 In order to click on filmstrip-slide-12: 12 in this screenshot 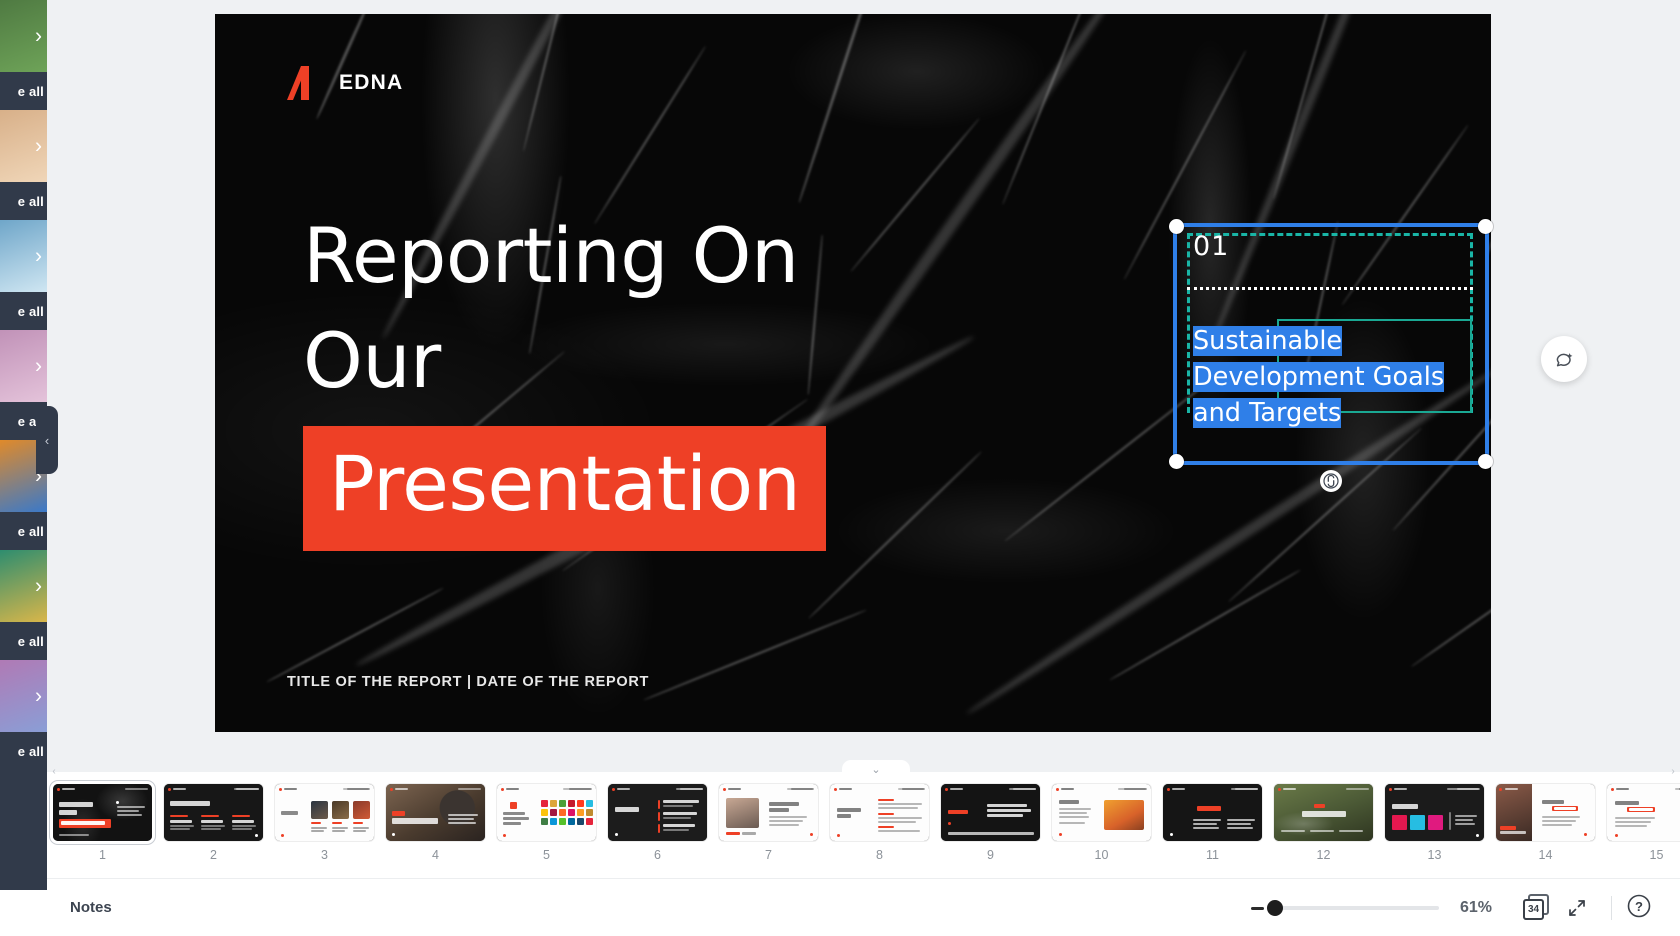, I will do `click(1323, 823)`.